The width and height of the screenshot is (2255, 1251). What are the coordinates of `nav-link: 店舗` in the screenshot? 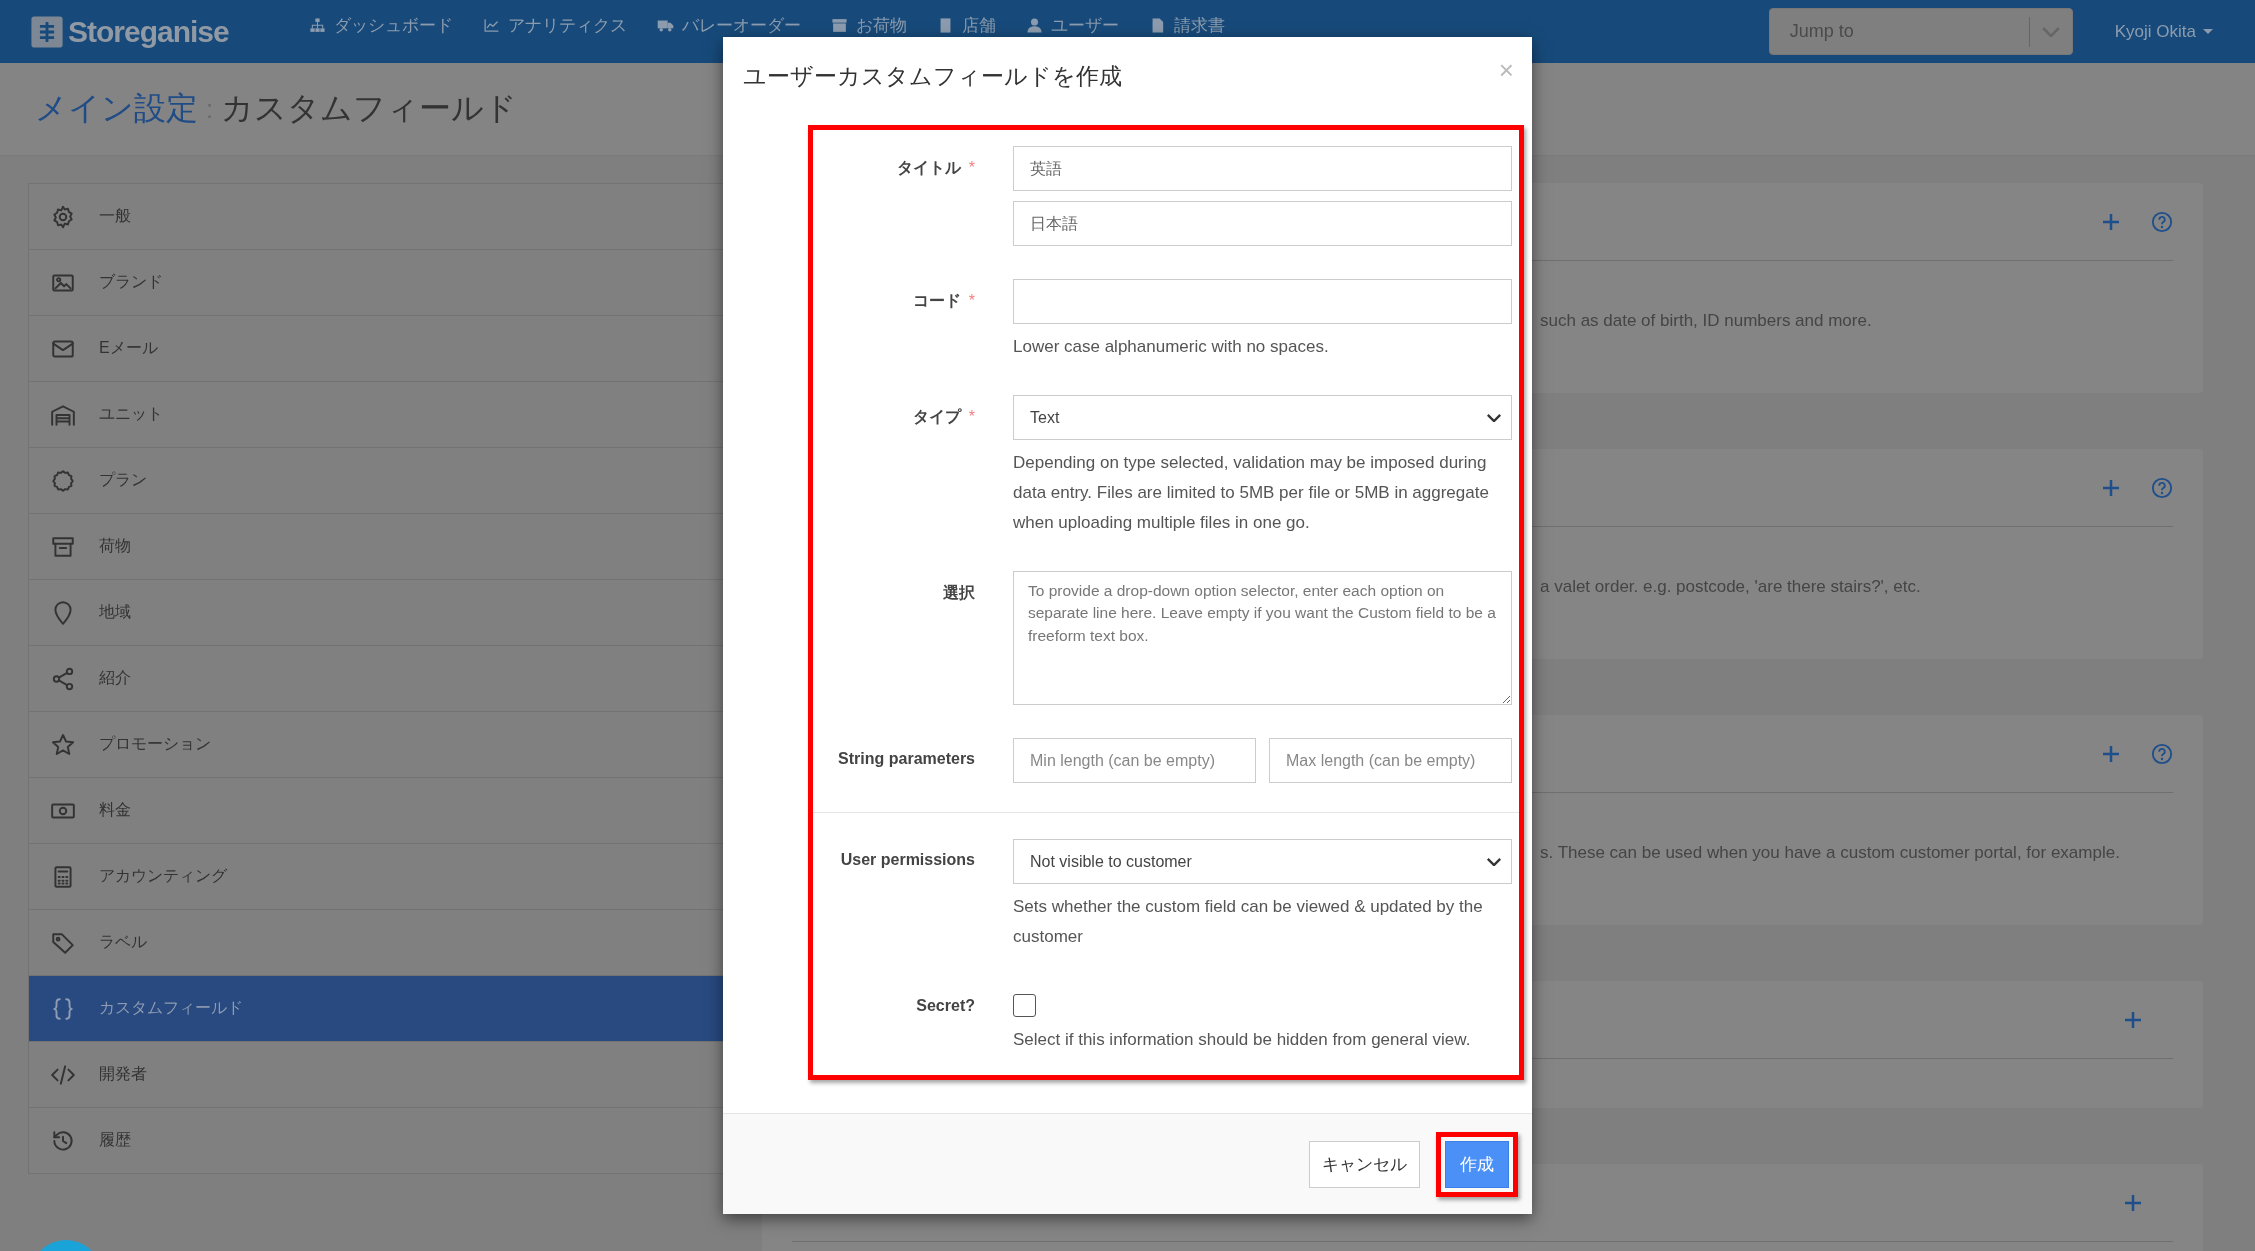 It's located at (966, 25).